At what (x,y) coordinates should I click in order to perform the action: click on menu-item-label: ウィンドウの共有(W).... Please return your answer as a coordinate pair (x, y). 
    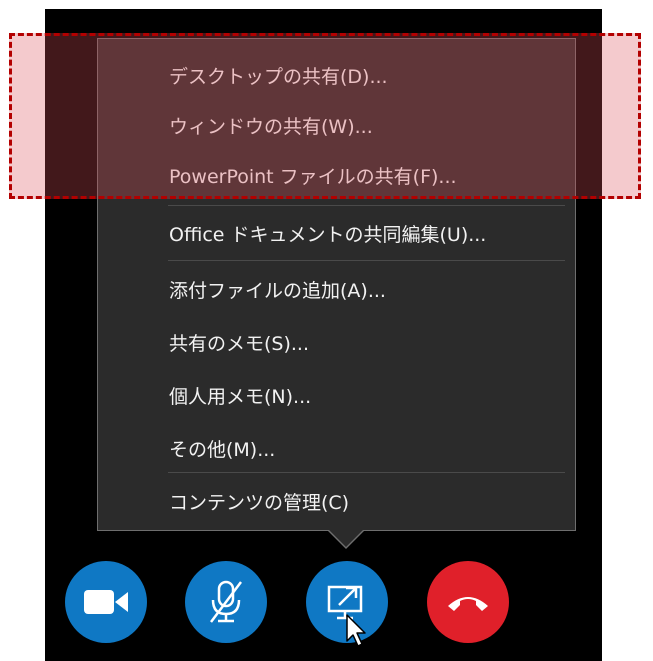
    Looking at the image, I should click on (271, 126).